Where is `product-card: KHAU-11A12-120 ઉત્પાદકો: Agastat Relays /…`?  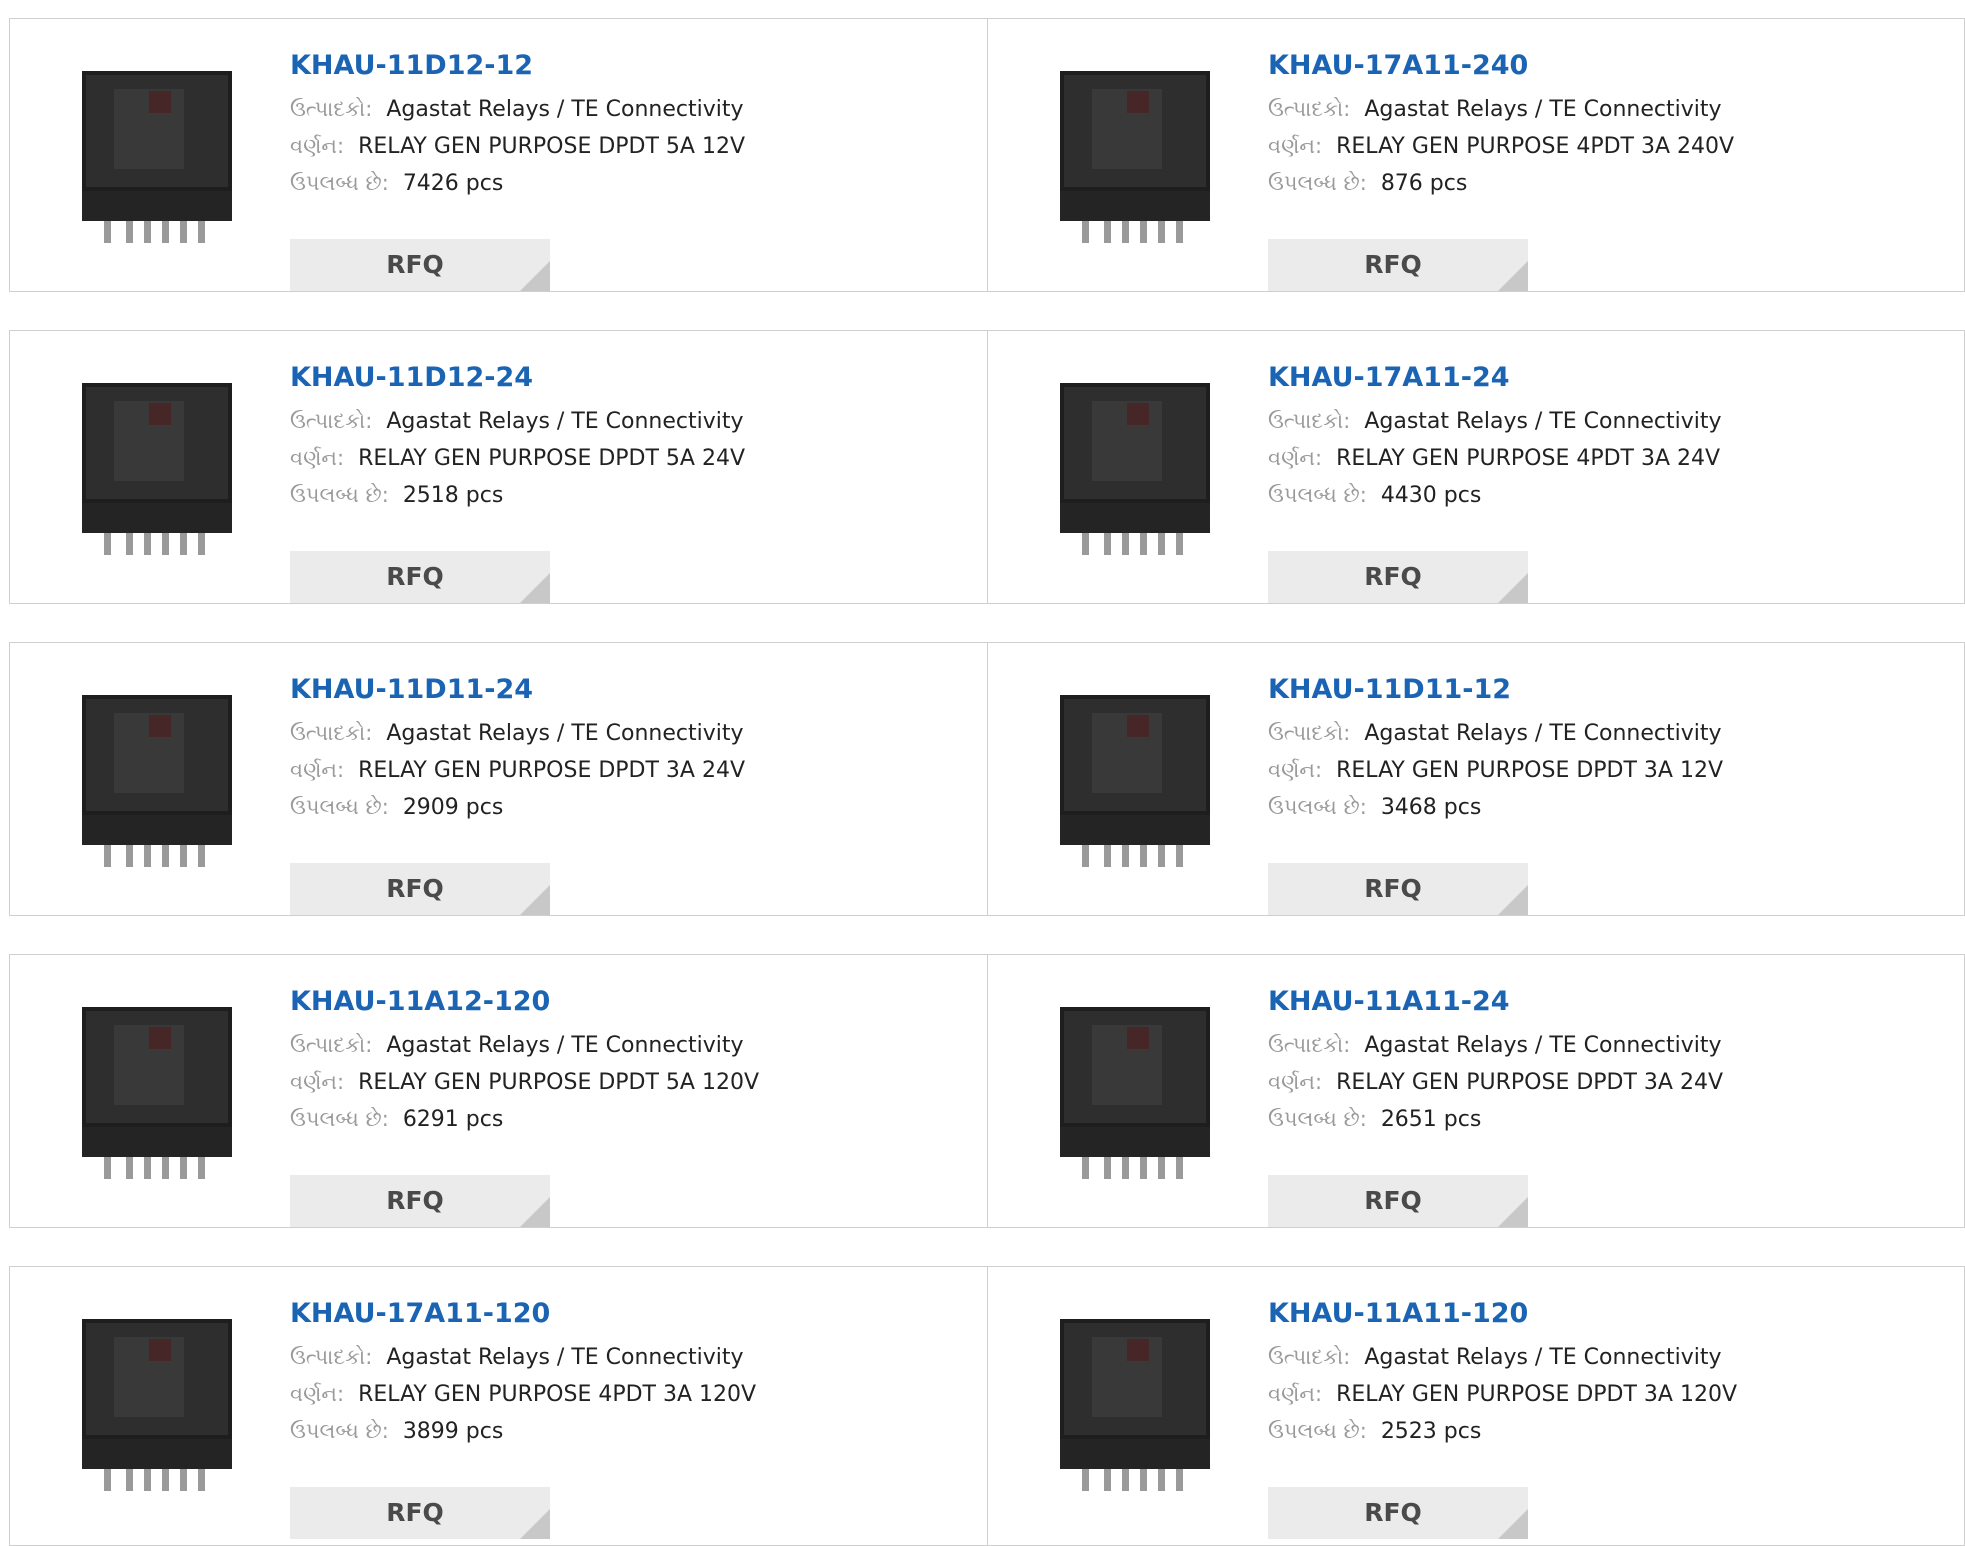
product-card: KHAU-11A12-120 ઉત્પાદકો: Agastat Relays /… is located at coordinates (498, 1091).